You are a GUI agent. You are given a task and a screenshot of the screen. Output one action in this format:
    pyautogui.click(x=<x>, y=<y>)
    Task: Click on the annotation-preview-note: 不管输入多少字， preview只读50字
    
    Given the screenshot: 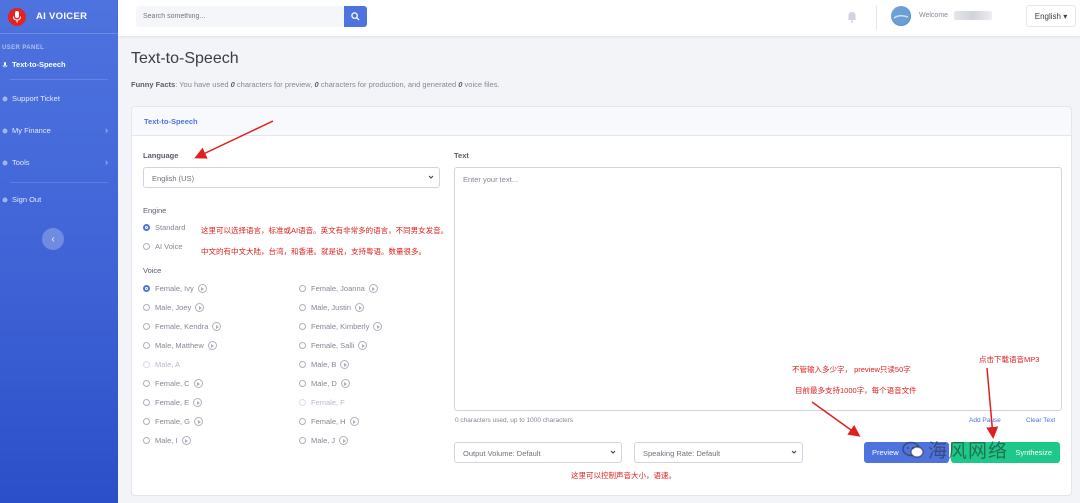 What is the action you would take?
    pyautogui.click(x=851, y=369)
    